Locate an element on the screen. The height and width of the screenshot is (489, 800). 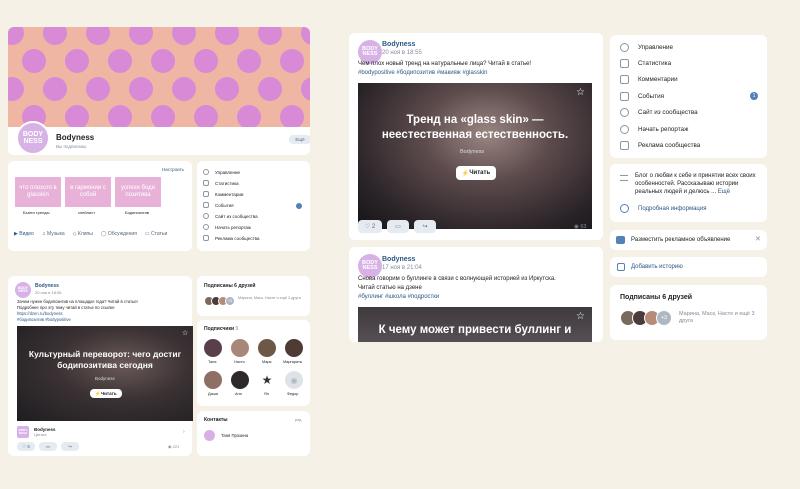
subscriber-avatar: ◉ is located at coordinates (294, 380).